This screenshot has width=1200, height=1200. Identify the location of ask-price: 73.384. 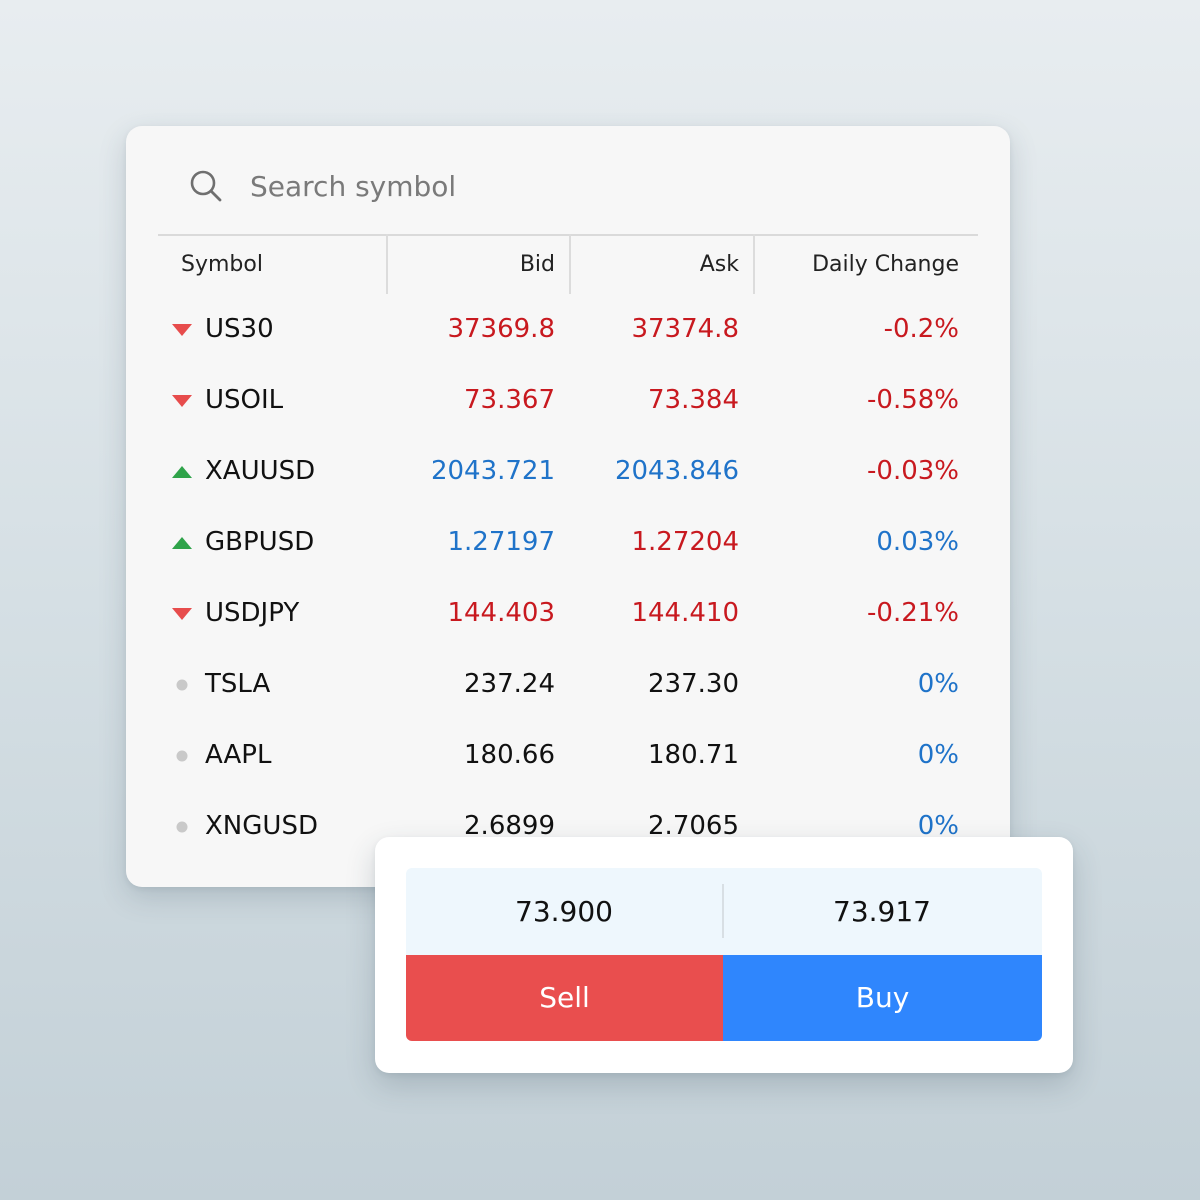
(693, 400).